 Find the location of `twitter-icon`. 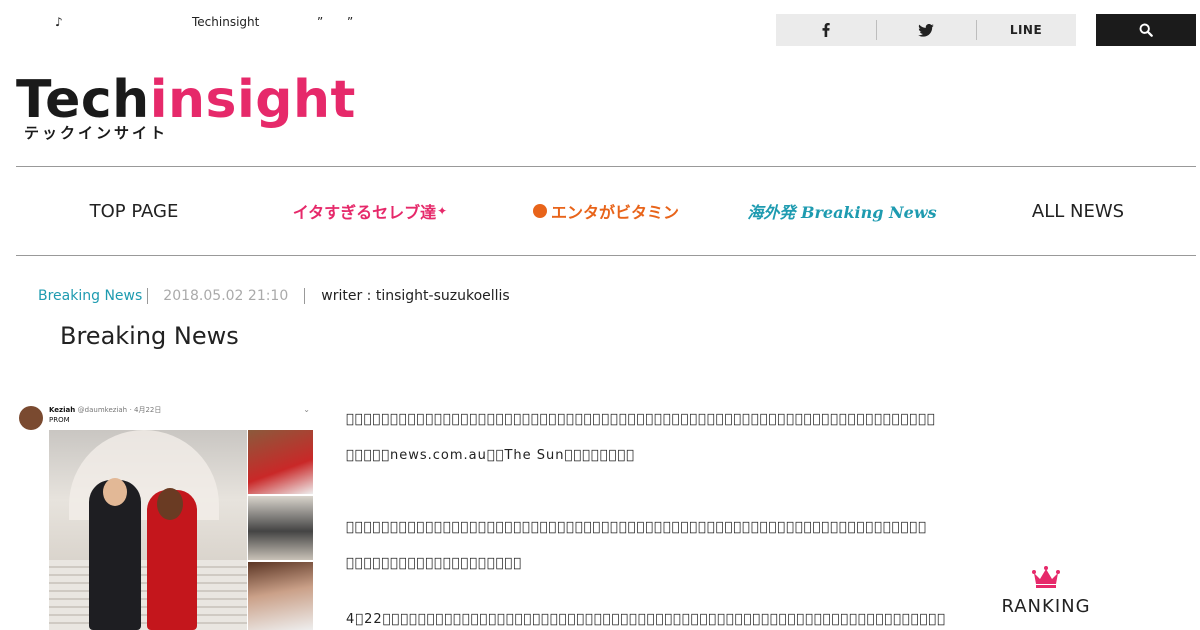

twitter-icon is located at coordinates (926, 30).